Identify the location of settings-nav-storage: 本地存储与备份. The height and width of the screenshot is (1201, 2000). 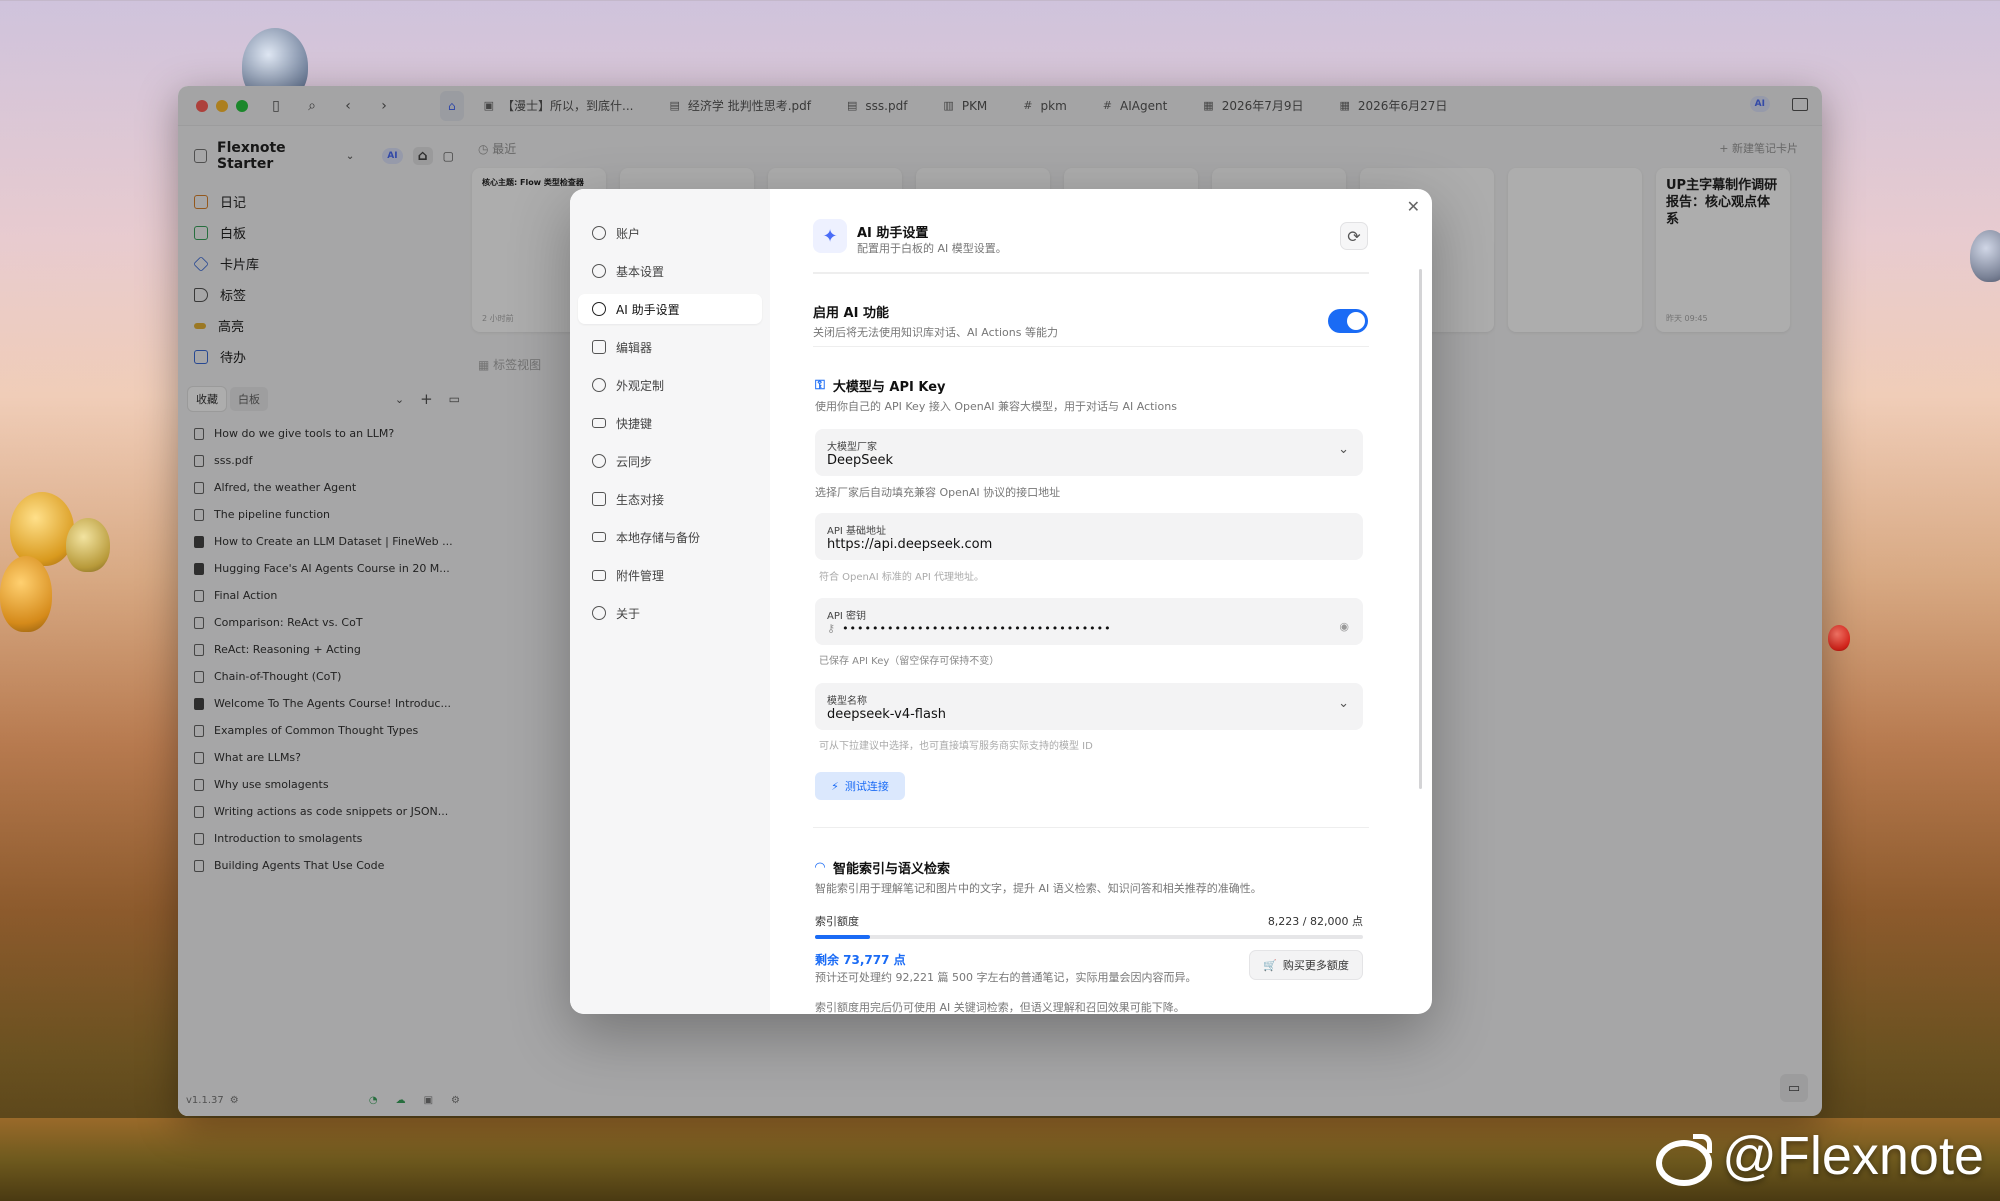
(670, 537).